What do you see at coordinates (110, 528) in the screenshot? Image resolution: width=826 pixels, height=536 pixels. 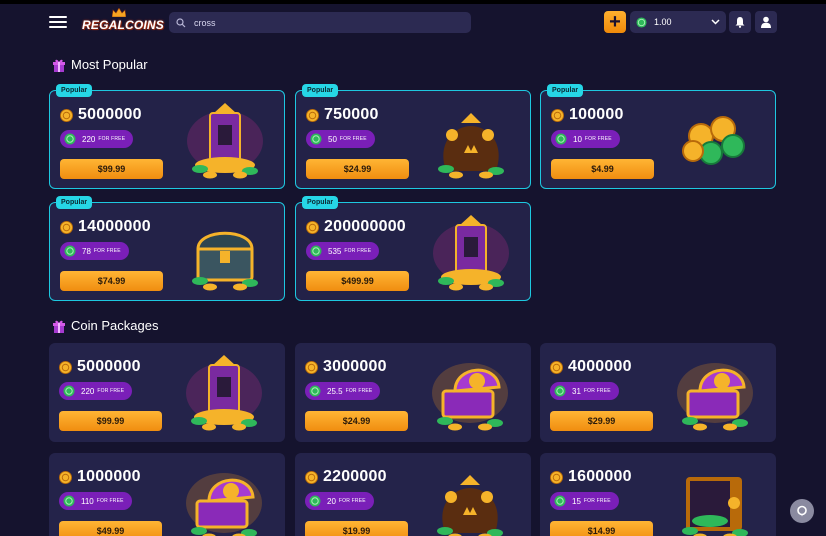 I see `buy-button: $49.99` at bounding box center [110, 528].